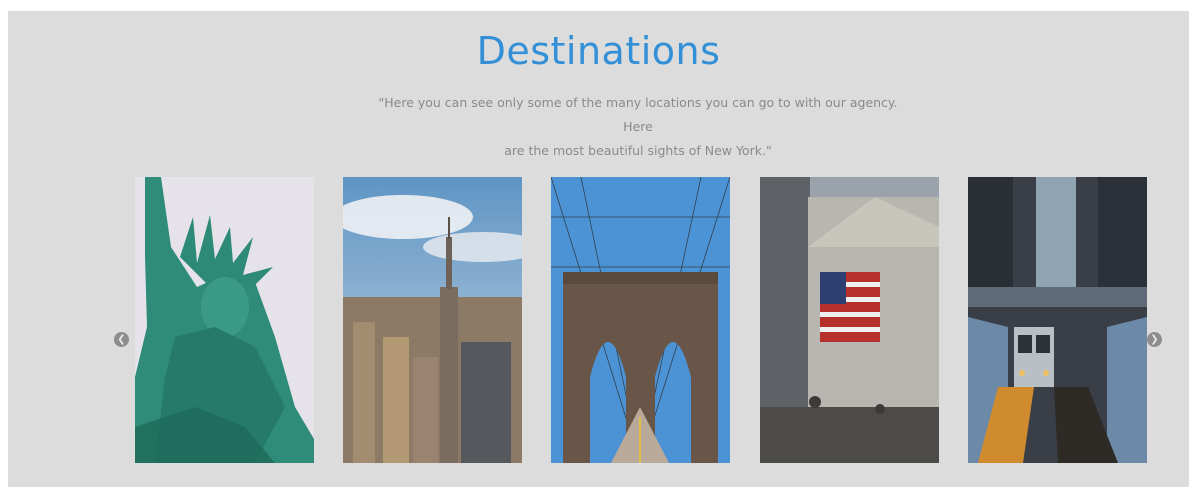 This screenshot has height=487, width=1198. I want to click on subway-image, so click(1057, 320).